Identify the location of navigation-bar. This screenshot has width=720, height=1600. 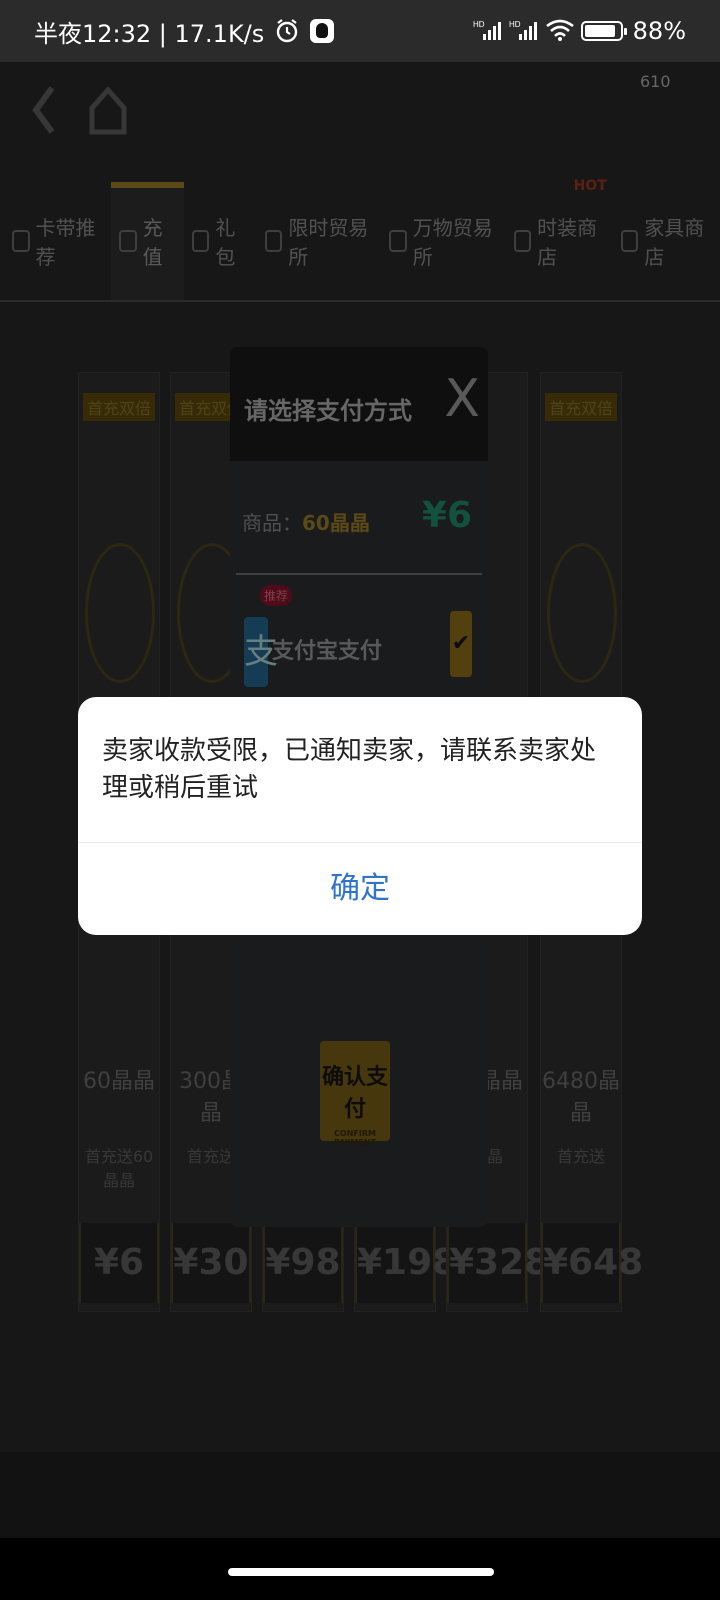
(360, 1569).